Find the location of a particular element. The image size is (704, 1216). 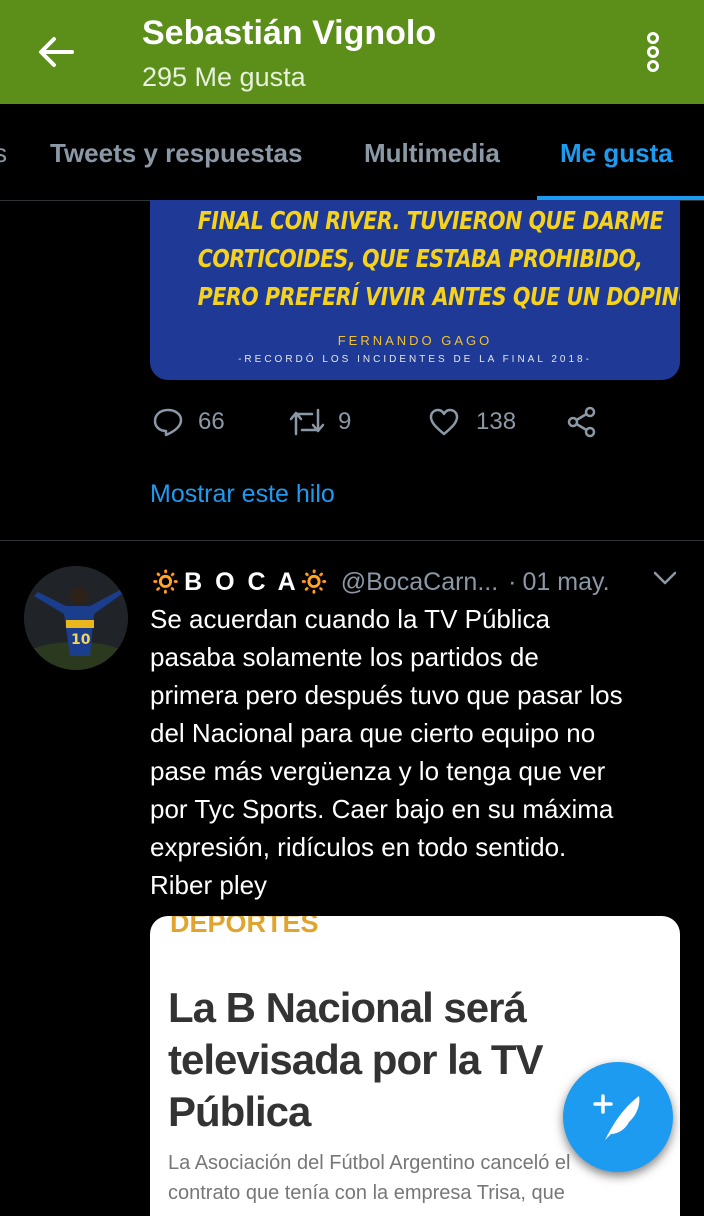

tab-tweets-partial: s is located at coordinates (3, 153).